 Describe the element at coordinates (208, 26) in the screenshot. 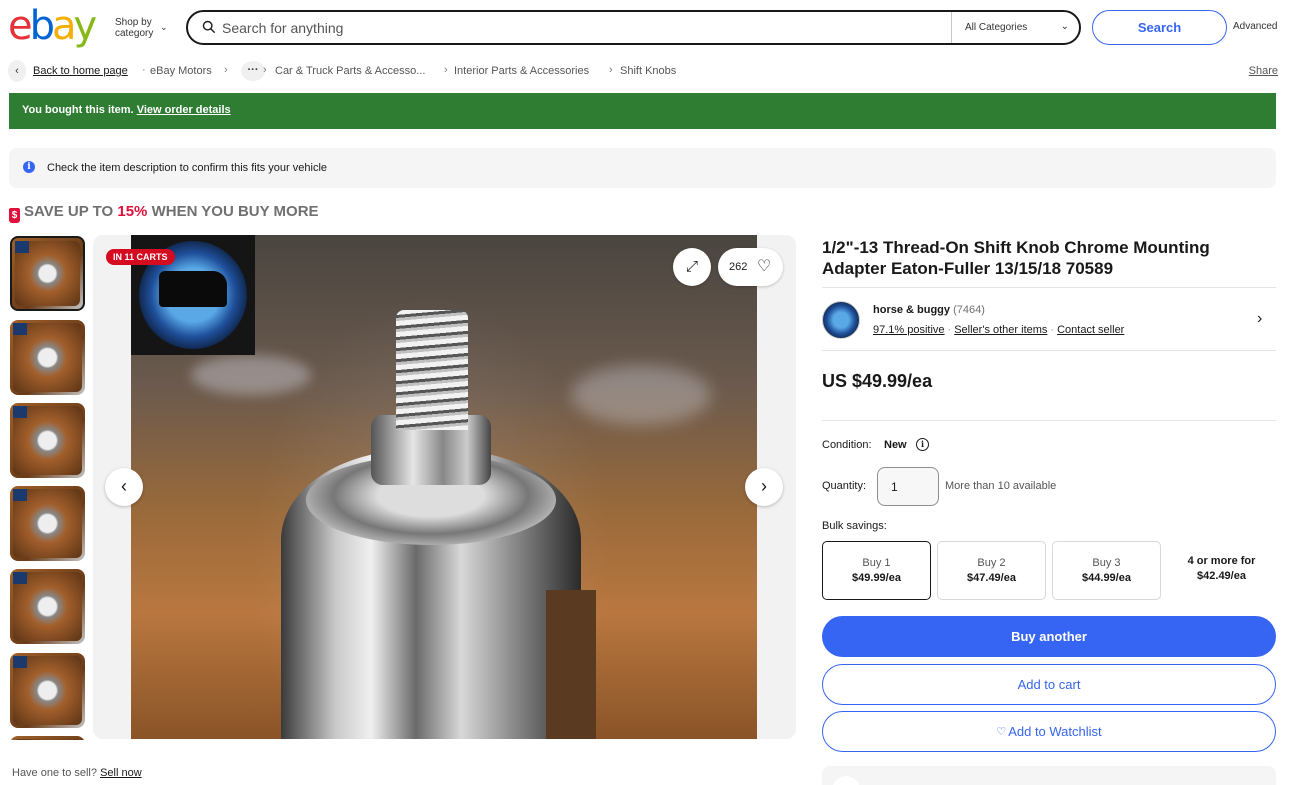

I see `search-icon` at that location.